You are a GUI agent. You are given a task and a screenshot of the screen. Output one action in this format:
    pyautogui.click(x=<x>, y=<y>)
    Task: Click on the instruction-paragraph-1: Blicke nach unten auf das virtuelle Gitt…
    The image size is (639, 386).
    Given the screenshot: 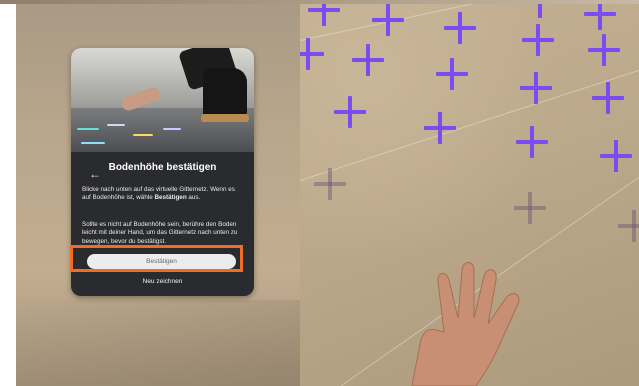 What is the action you would take?
    pyautogui.click(x=163, y=194)
    